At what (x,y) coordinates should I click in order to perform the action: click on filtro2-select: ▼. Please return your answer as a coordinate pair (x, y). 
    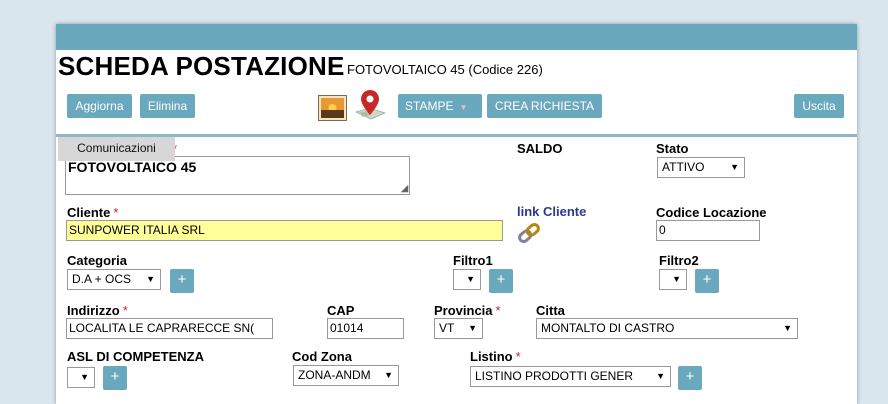
    Looking at the image, I should click on (673, 279).